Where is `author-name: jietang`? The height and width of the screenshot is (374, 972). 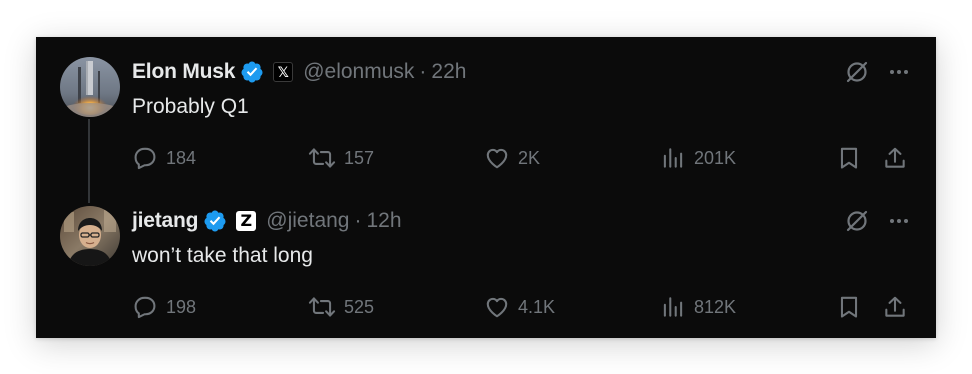 author-name: jietang is located at coordinates (165, 221).